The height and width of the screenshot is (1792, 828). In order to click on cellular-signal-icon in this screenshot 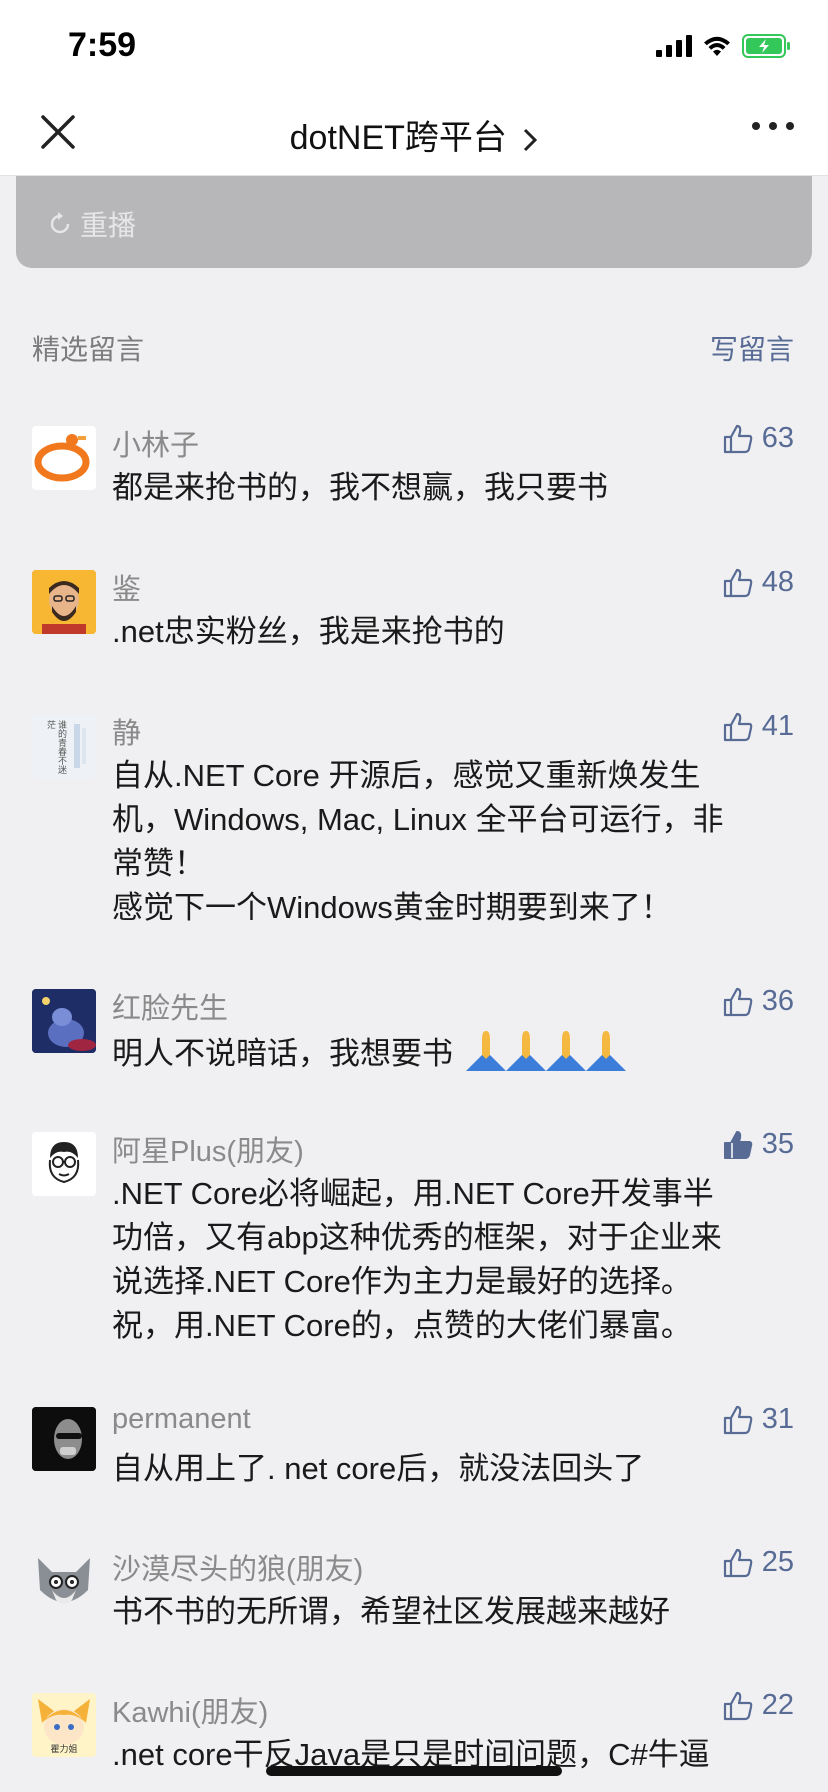, I will do `click(674, 46)`.